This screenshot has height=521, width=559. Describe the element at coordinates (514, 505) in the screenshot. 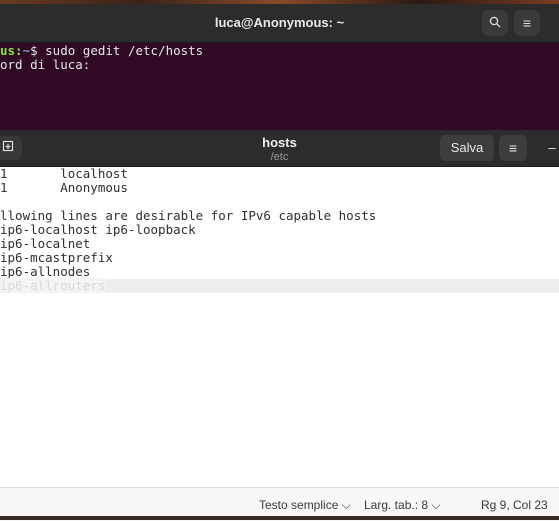

I see `cursor-position: Rg 9, Col 23` at that location.